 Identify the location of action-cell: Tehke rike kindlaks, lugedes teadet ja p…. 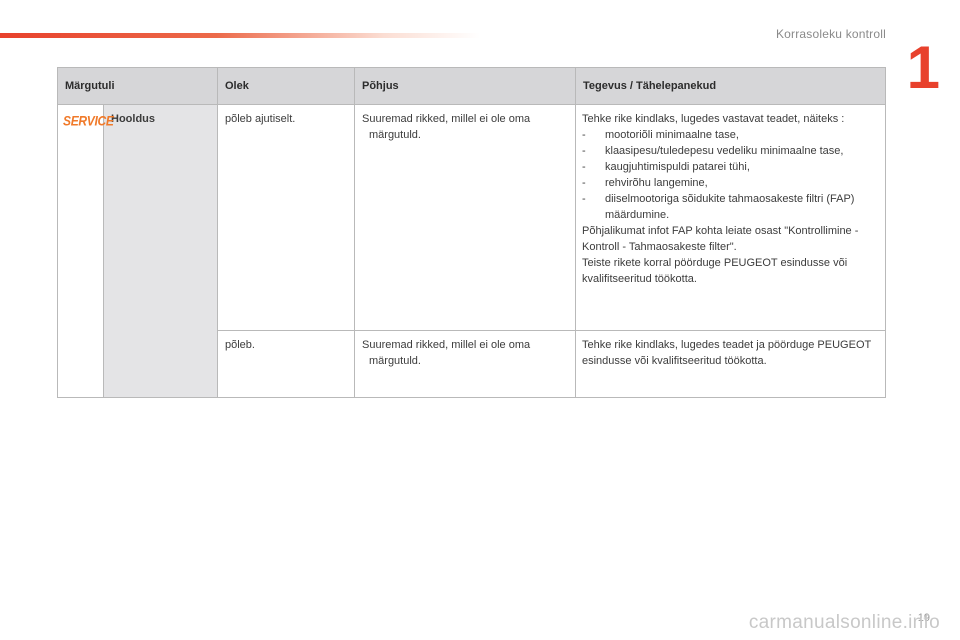
(730, 364).